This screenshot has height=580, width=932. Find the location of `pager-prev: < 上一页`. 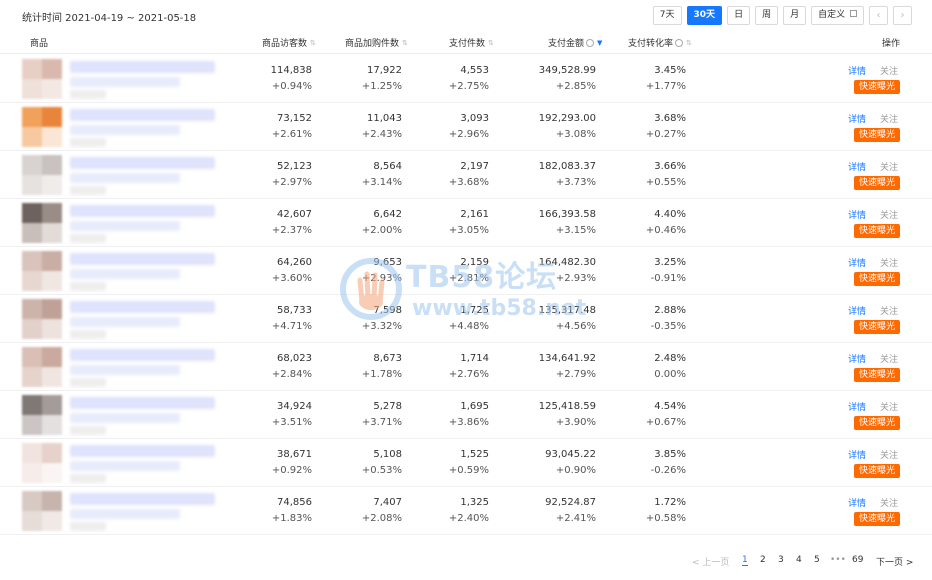

pager-prev: < 上一页 is located at coordinates (710, 561).